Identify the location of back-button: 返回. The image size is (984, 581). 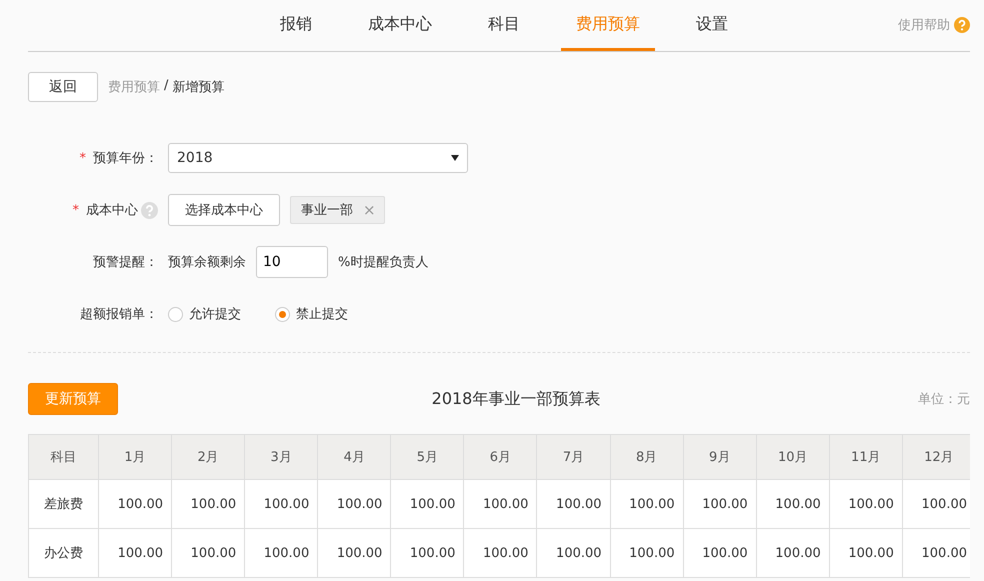
(63, 87).